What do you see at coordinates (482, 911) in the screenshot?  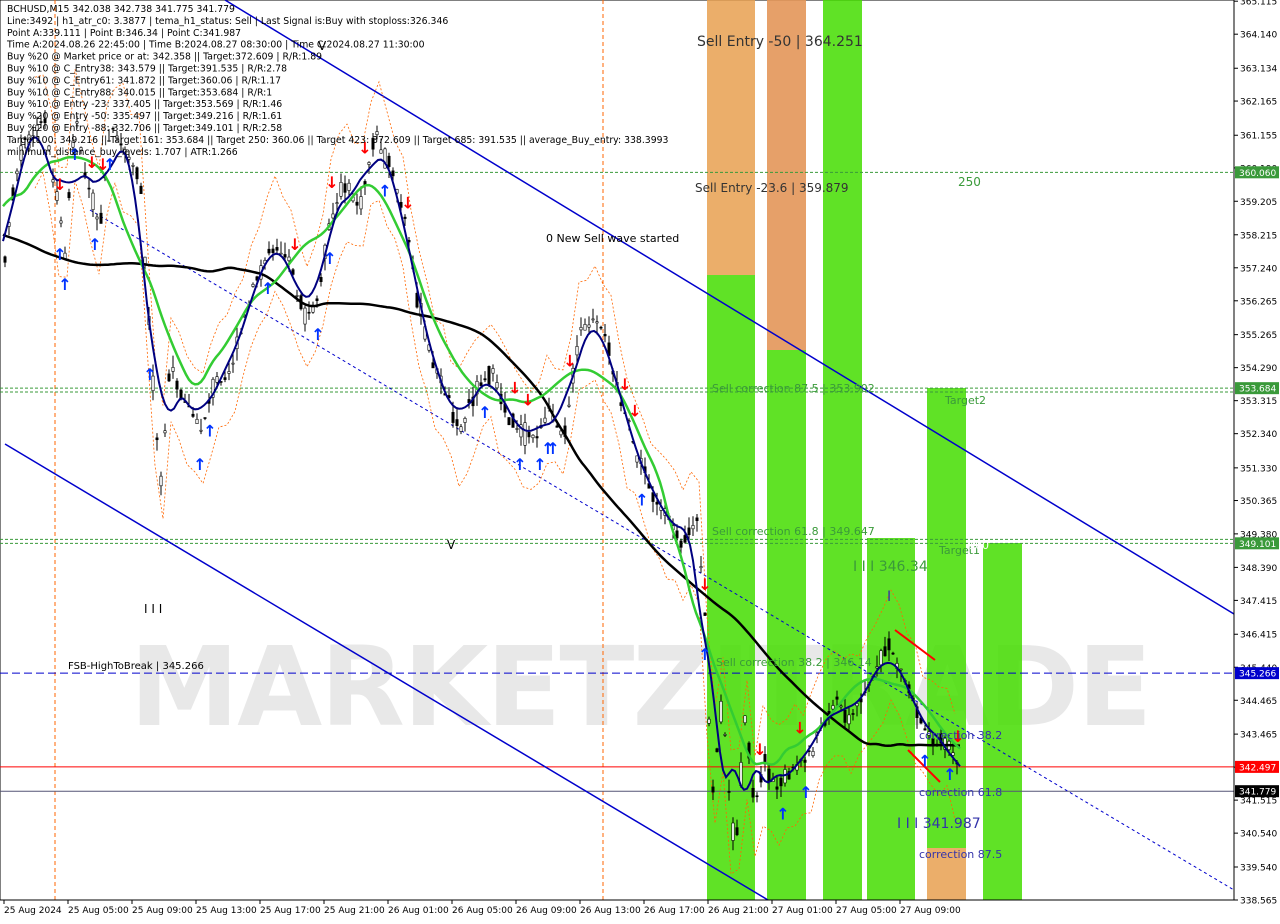 I see `time-tick-label: 26 Aug 05:00` at bounding box center [482, 911].